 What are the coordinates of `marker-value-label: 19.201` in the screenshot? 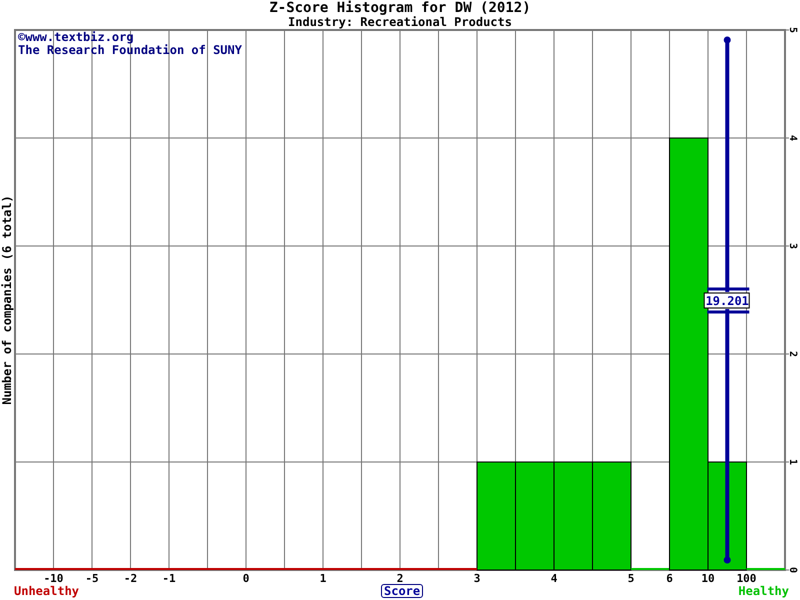 It's located at (727, 301).